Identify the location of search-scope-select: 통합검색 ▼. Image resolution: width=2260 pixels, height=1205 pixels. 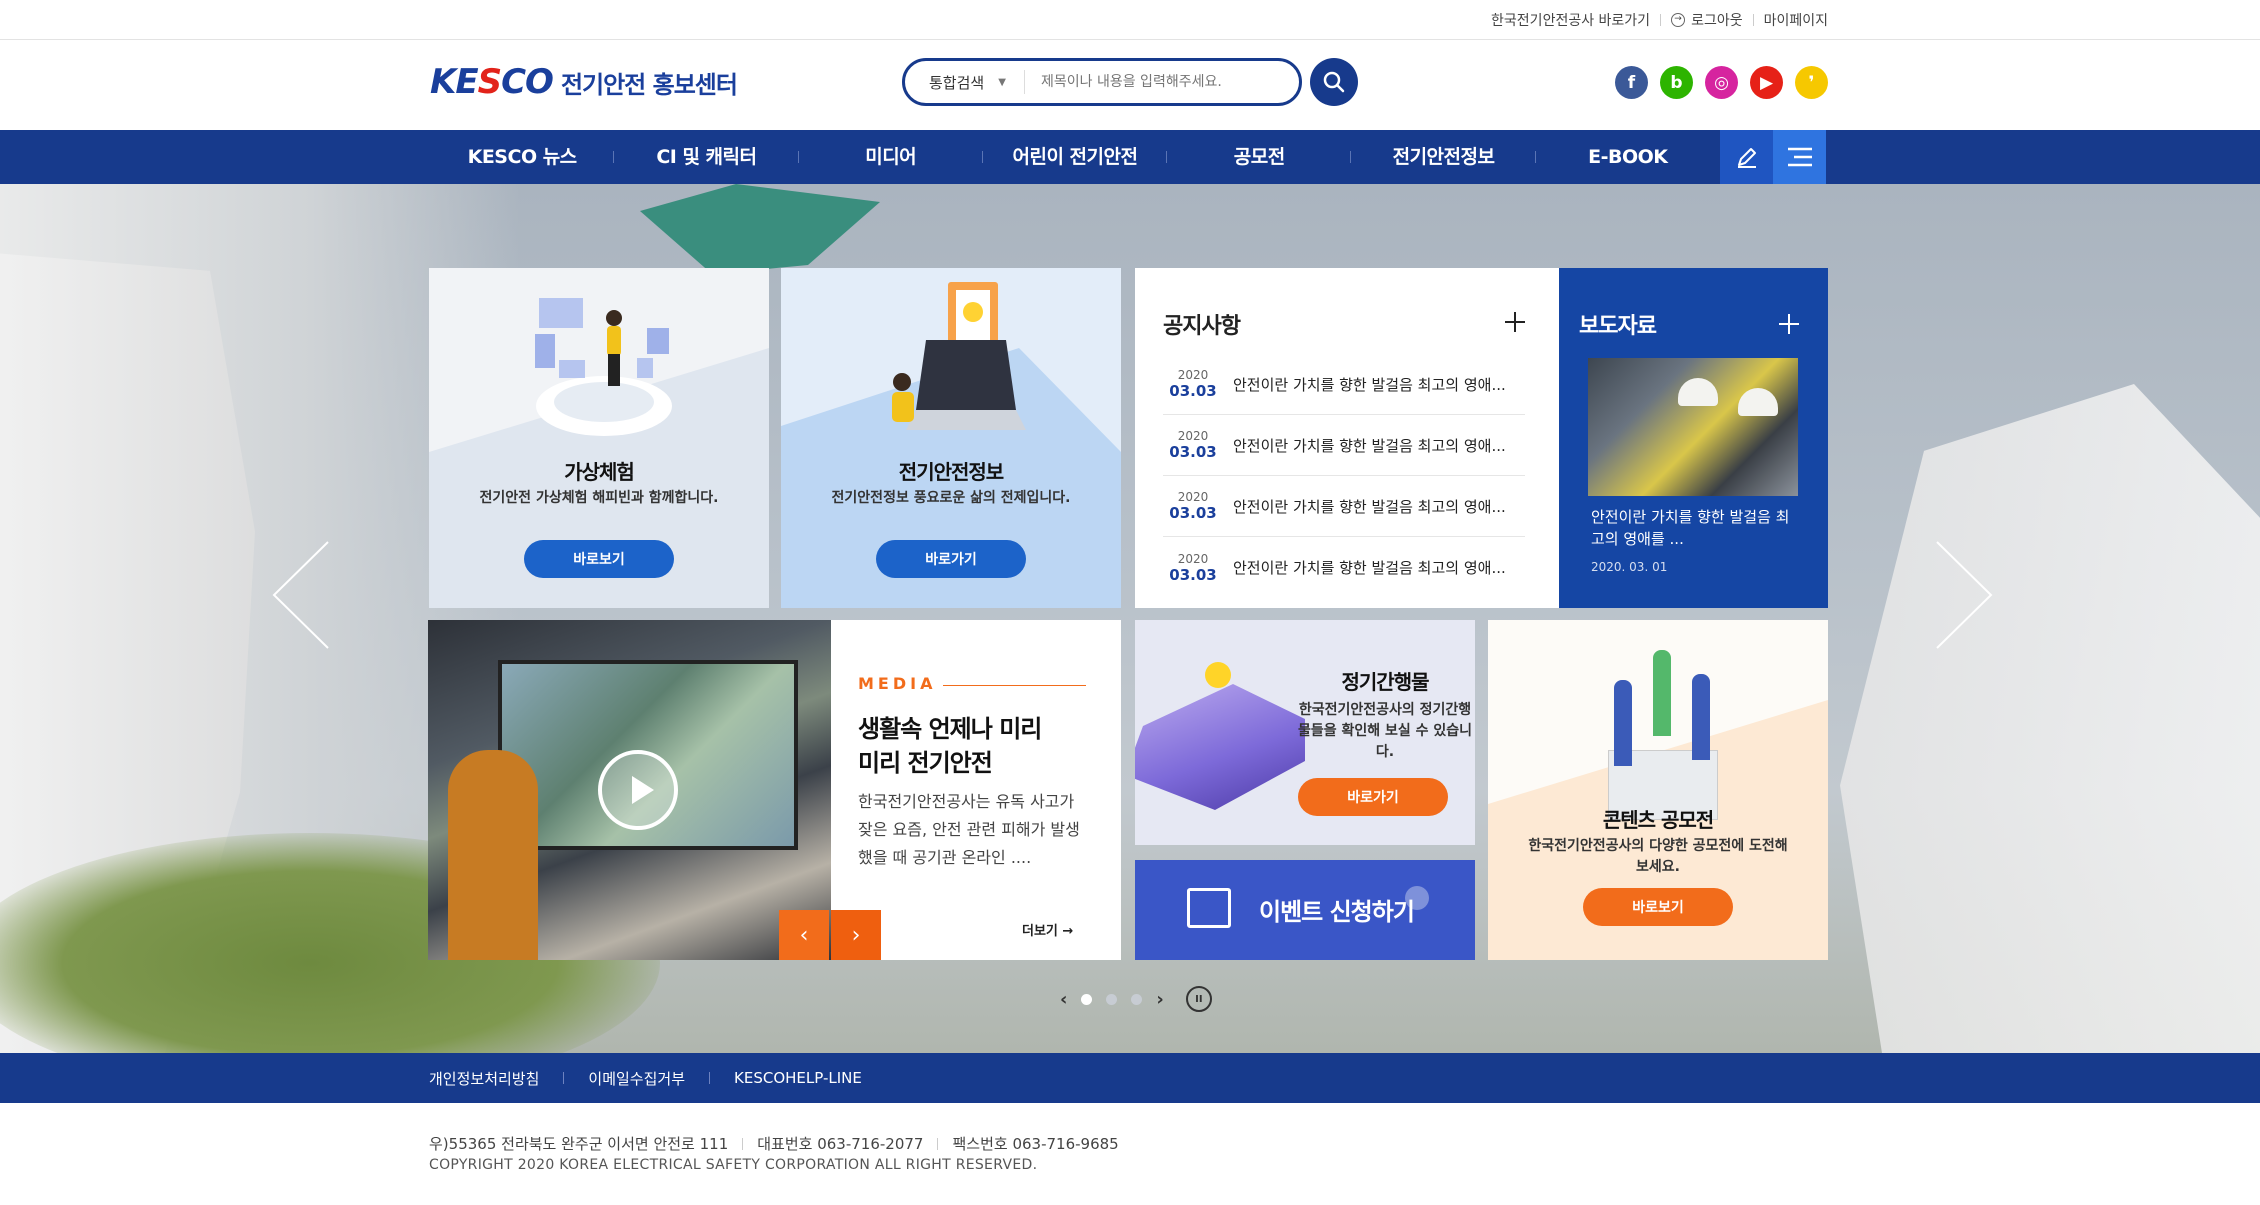
(965, 82).